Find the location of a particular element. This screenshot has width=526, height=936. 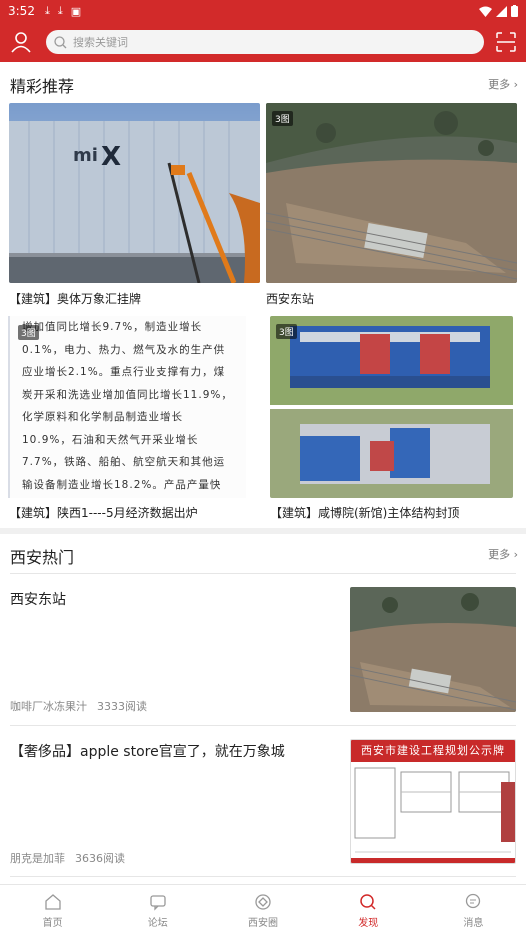

news-reads: 3636阅读 is located at coordinates (100, 858).